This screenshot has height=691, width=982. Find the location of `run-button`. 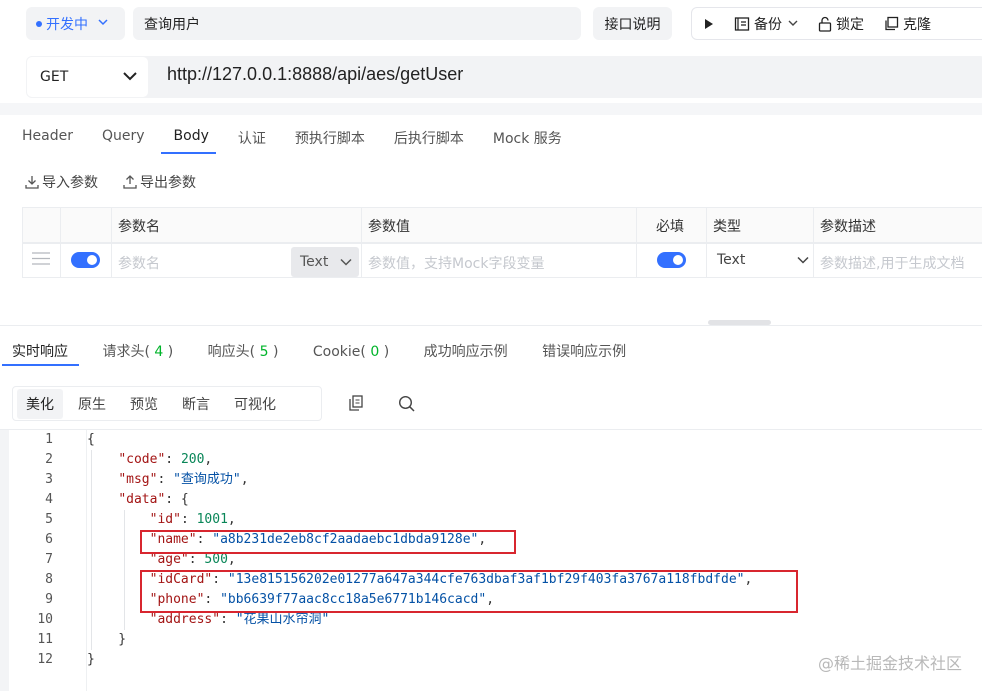

run-button is located at coordinates (709, 24).